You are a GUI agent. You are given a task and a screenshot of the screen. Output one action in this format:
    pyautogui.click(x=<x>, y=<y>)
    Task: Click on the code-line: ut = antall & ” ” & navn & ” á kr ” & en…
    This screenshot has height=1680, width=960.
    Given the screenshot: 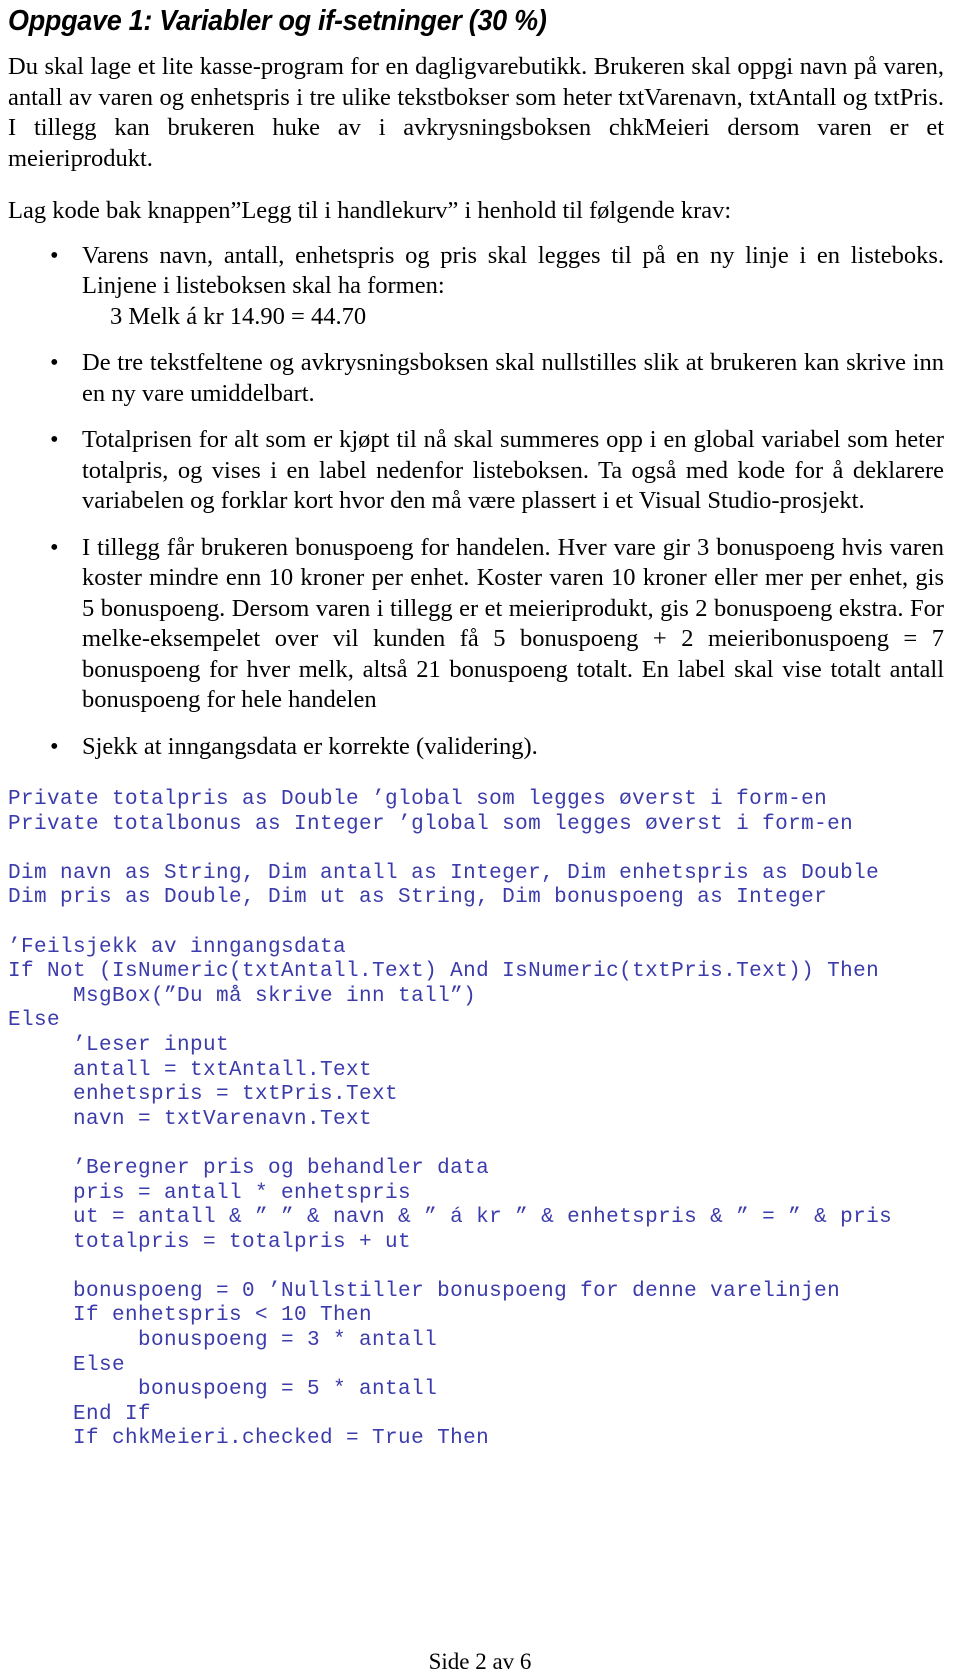 What is the action you would take?
    pyautogui.click(x=450, y=1218)
    